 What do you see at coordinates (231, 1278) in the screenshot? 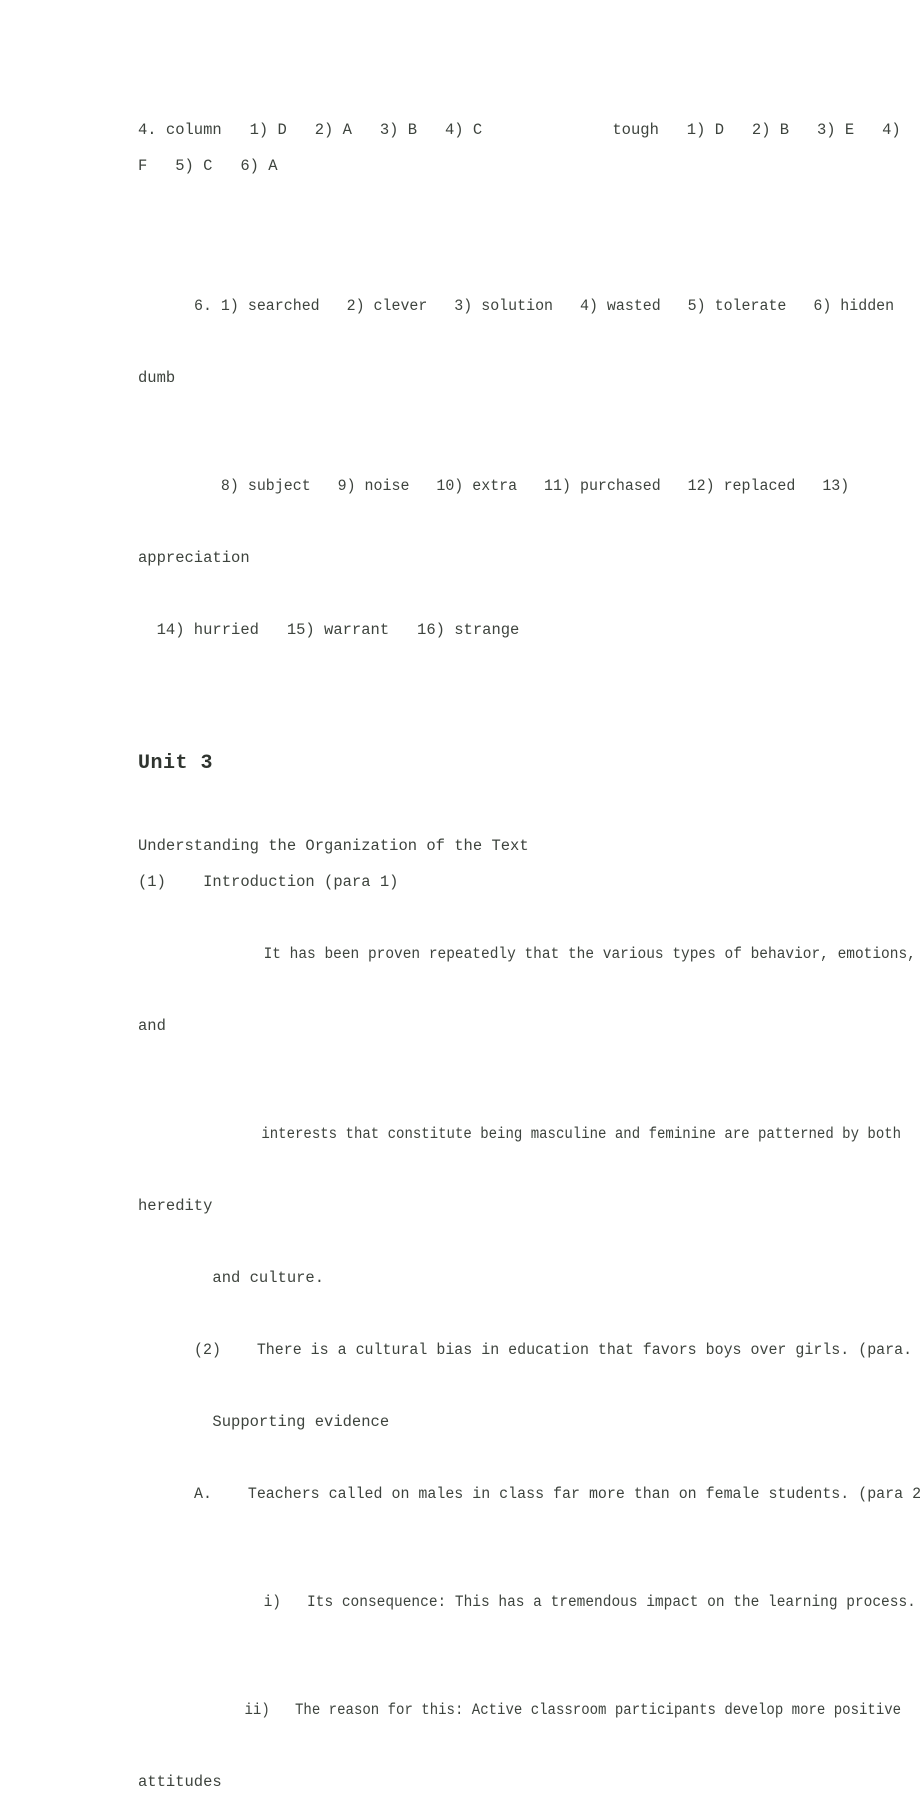
I see `outline-item-1-body-line-5: and culture.` at bounding box center [231, 1278].